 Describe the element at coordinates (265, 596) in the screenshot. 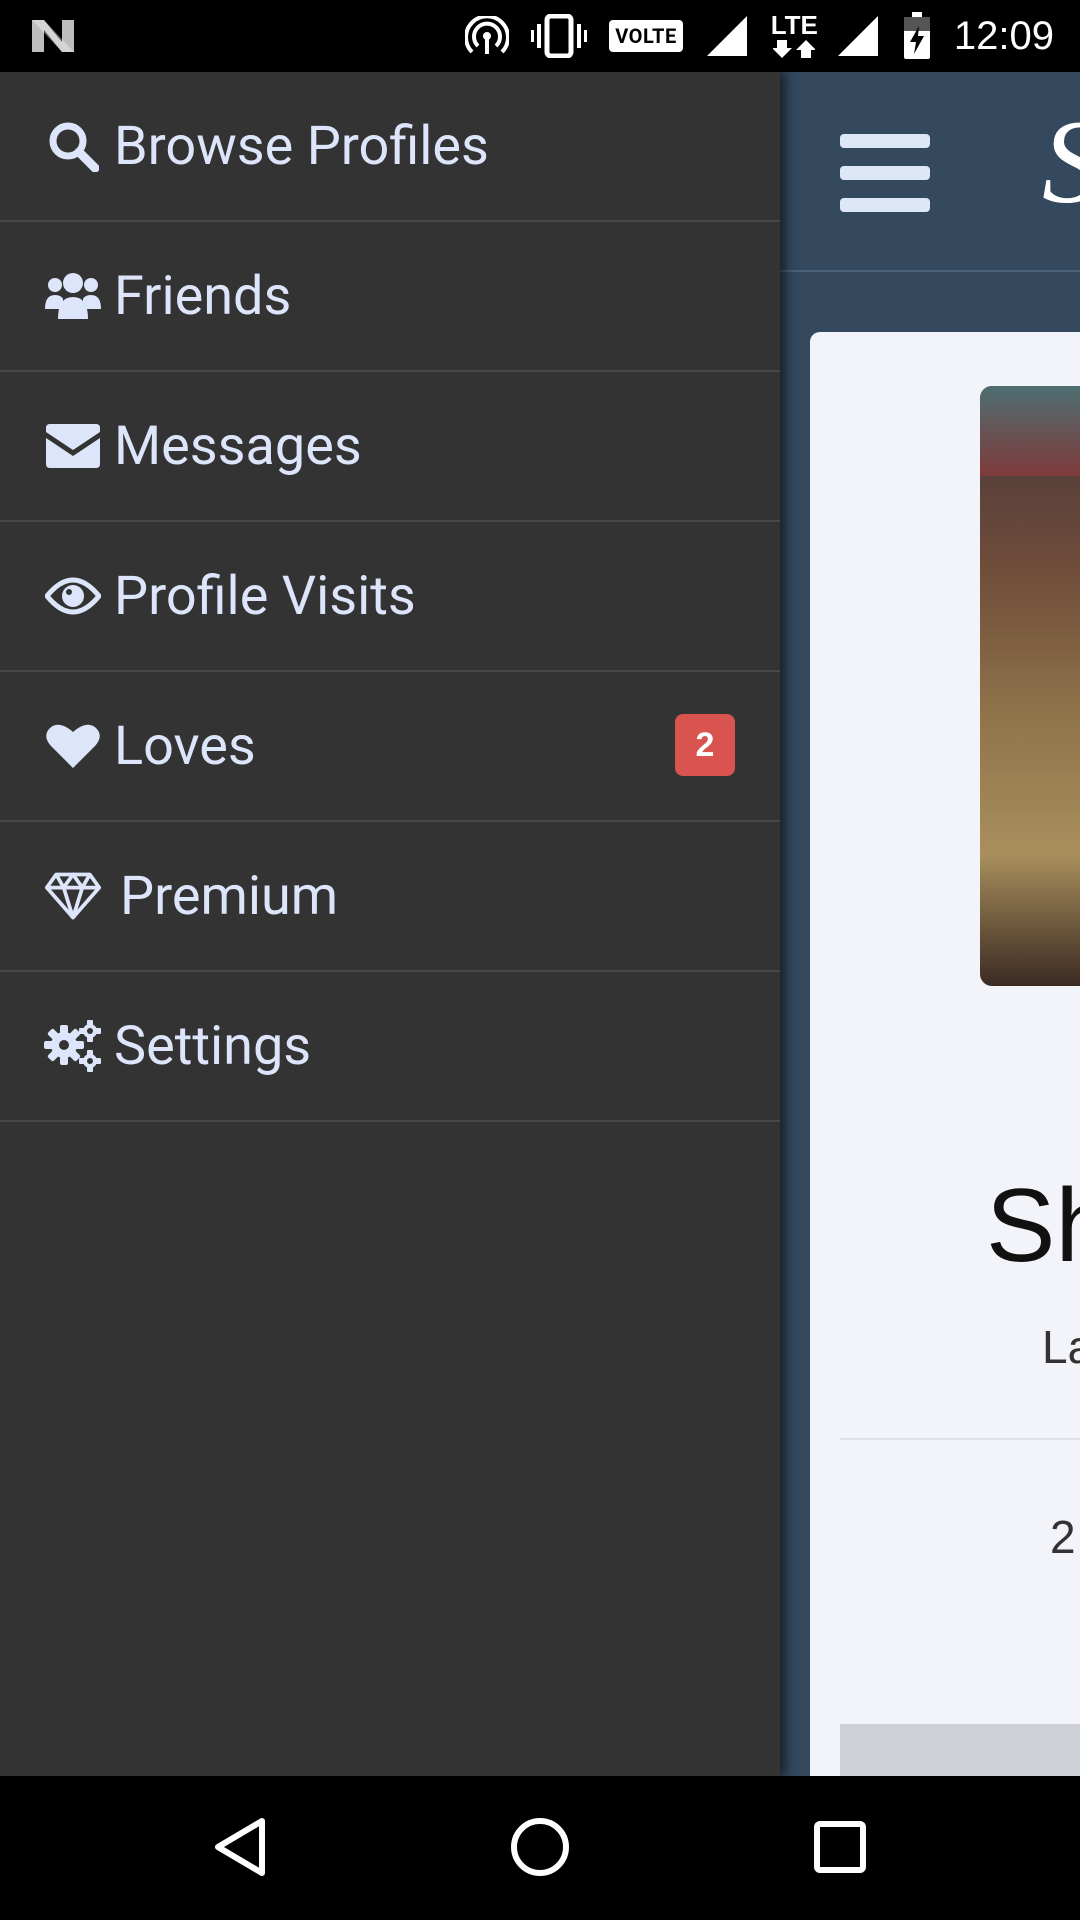

I see `menu-item-label: Profile Visits` at that location.